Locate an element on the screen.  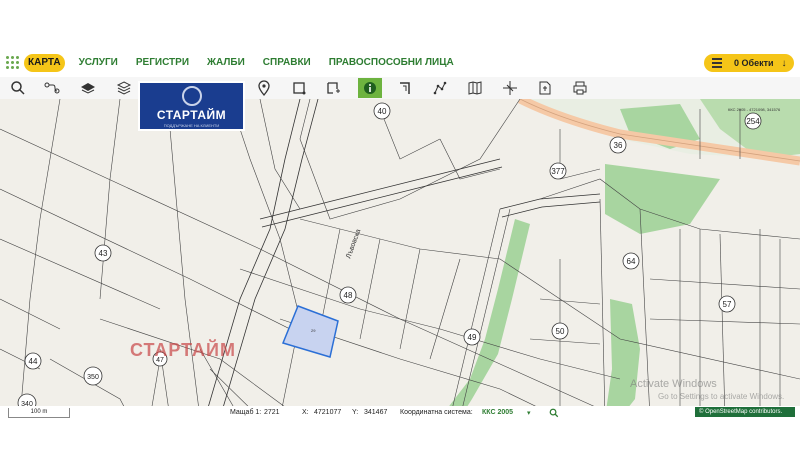
x-label: X: is located at coordinates (305, 412).